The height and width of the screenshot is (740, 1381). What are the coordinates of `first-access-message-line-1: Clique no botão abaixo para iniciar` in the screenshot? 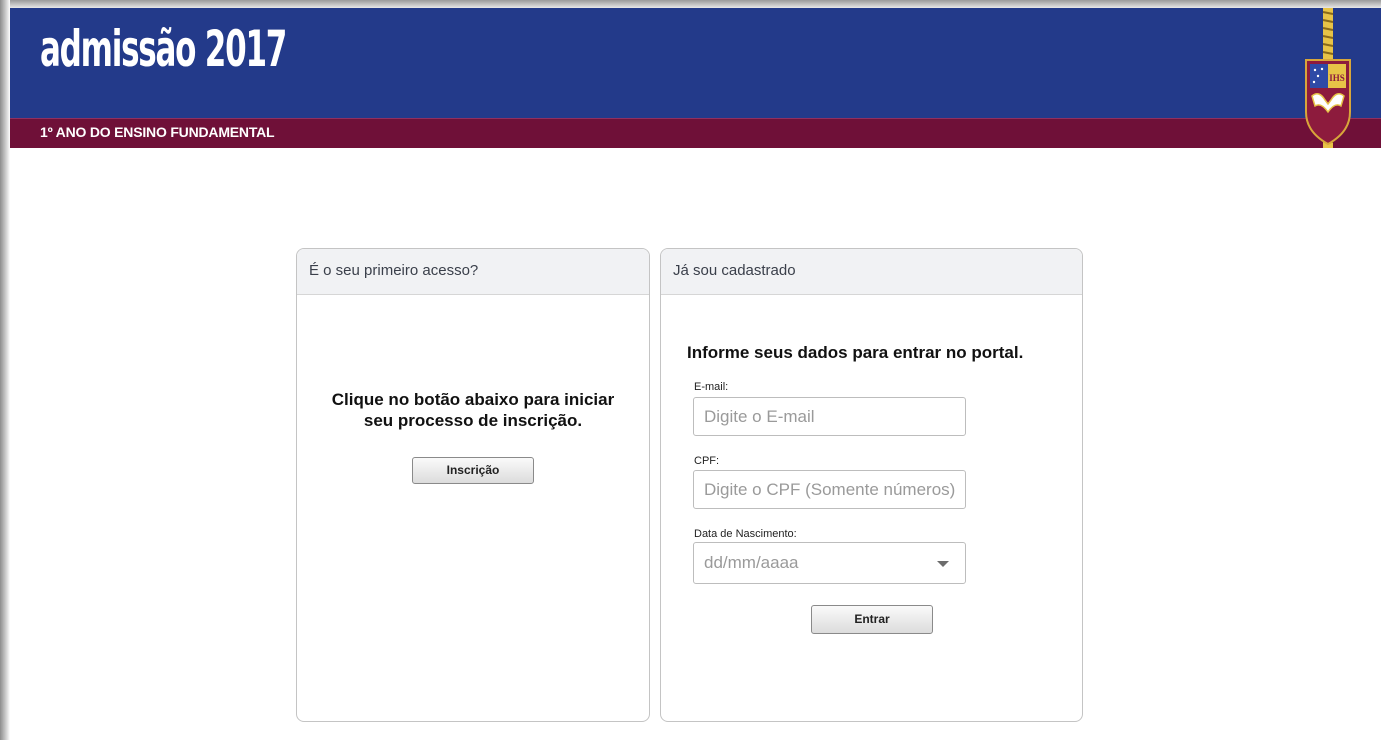 It's located at (473, 399).